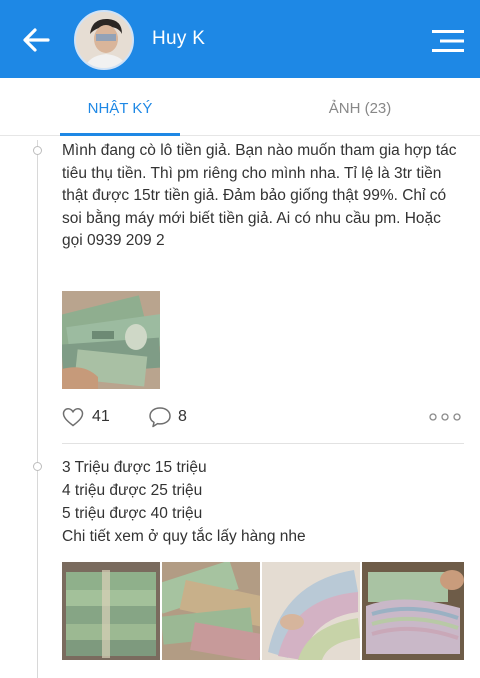 The image size is (480, 678). Describe the element at coordinates (179, 38) in the screenshot. I see `profile-name: Huy K` at that location.